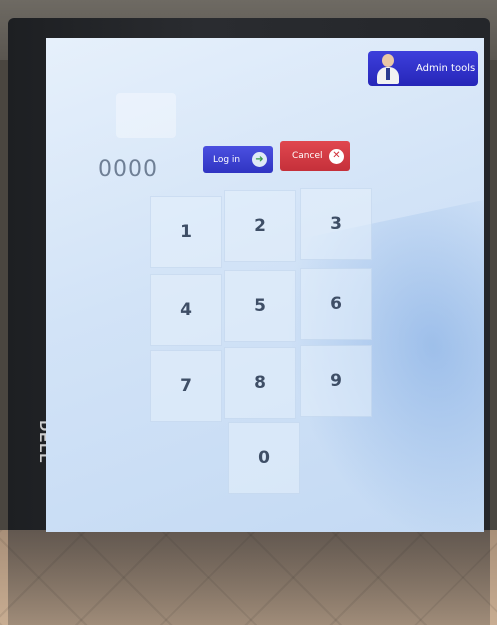 The image size is (497, 625). What do you see at coordinates (336, 381) in the screenshot?
I see `key-9: 9` at bounding box center [336, 381].